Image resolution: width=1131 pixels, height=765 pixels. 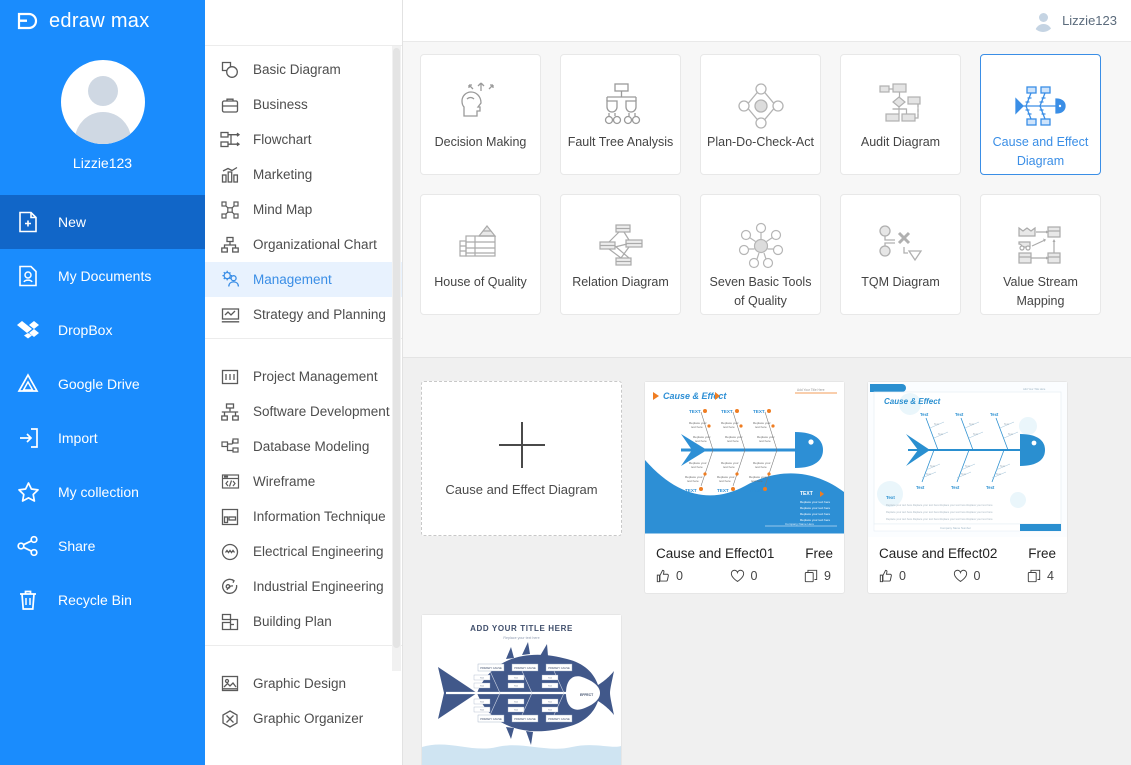 I want to click on copies-stat: 4, so click(x=1040, y=576).